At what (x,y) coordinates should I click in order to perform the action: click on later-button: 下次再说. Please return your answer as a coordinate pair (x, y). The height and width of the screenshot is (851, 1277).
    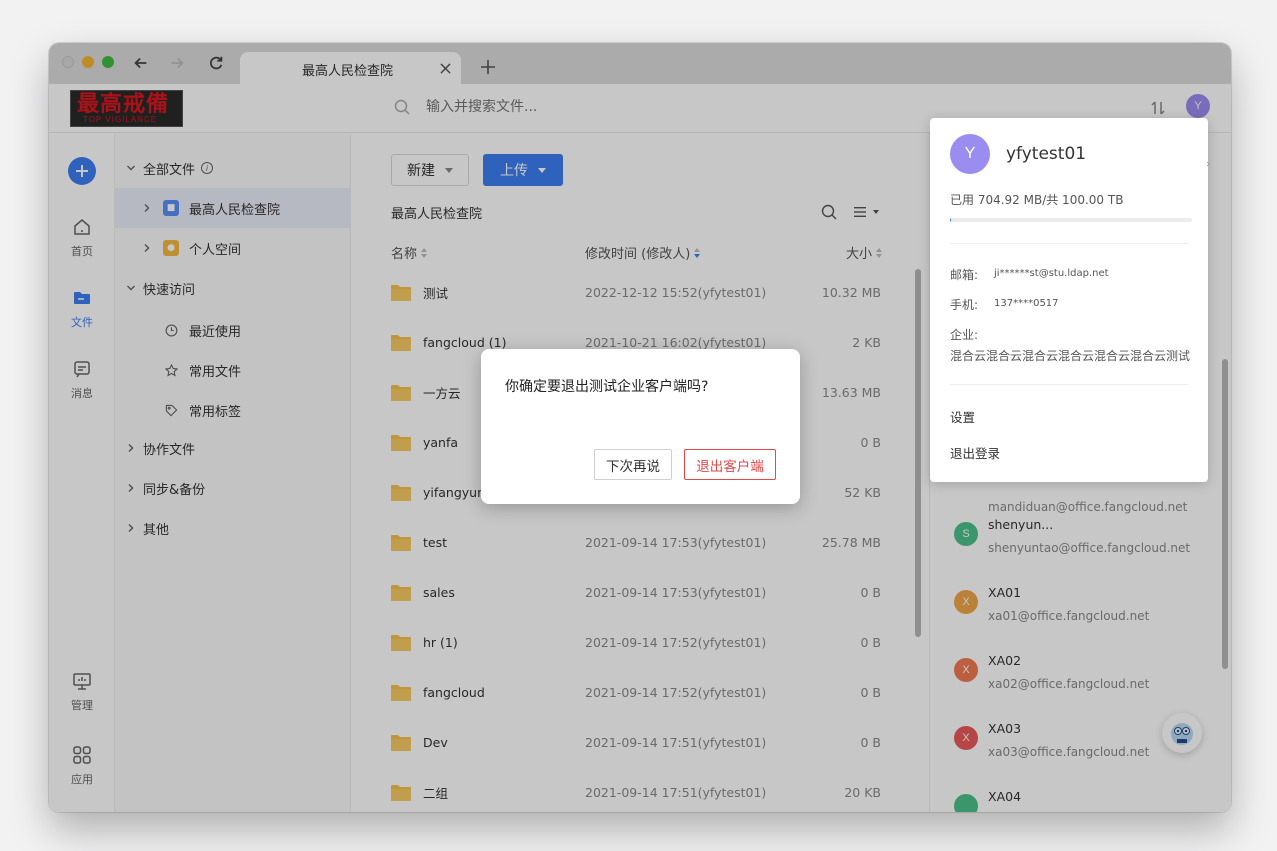
    Looking at the image, I should click on (633, 464).